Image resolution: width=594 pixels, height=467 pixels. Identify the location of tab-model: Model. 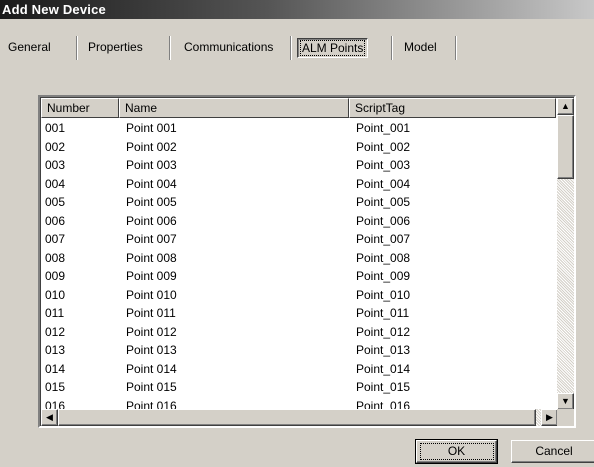
(420, 48).